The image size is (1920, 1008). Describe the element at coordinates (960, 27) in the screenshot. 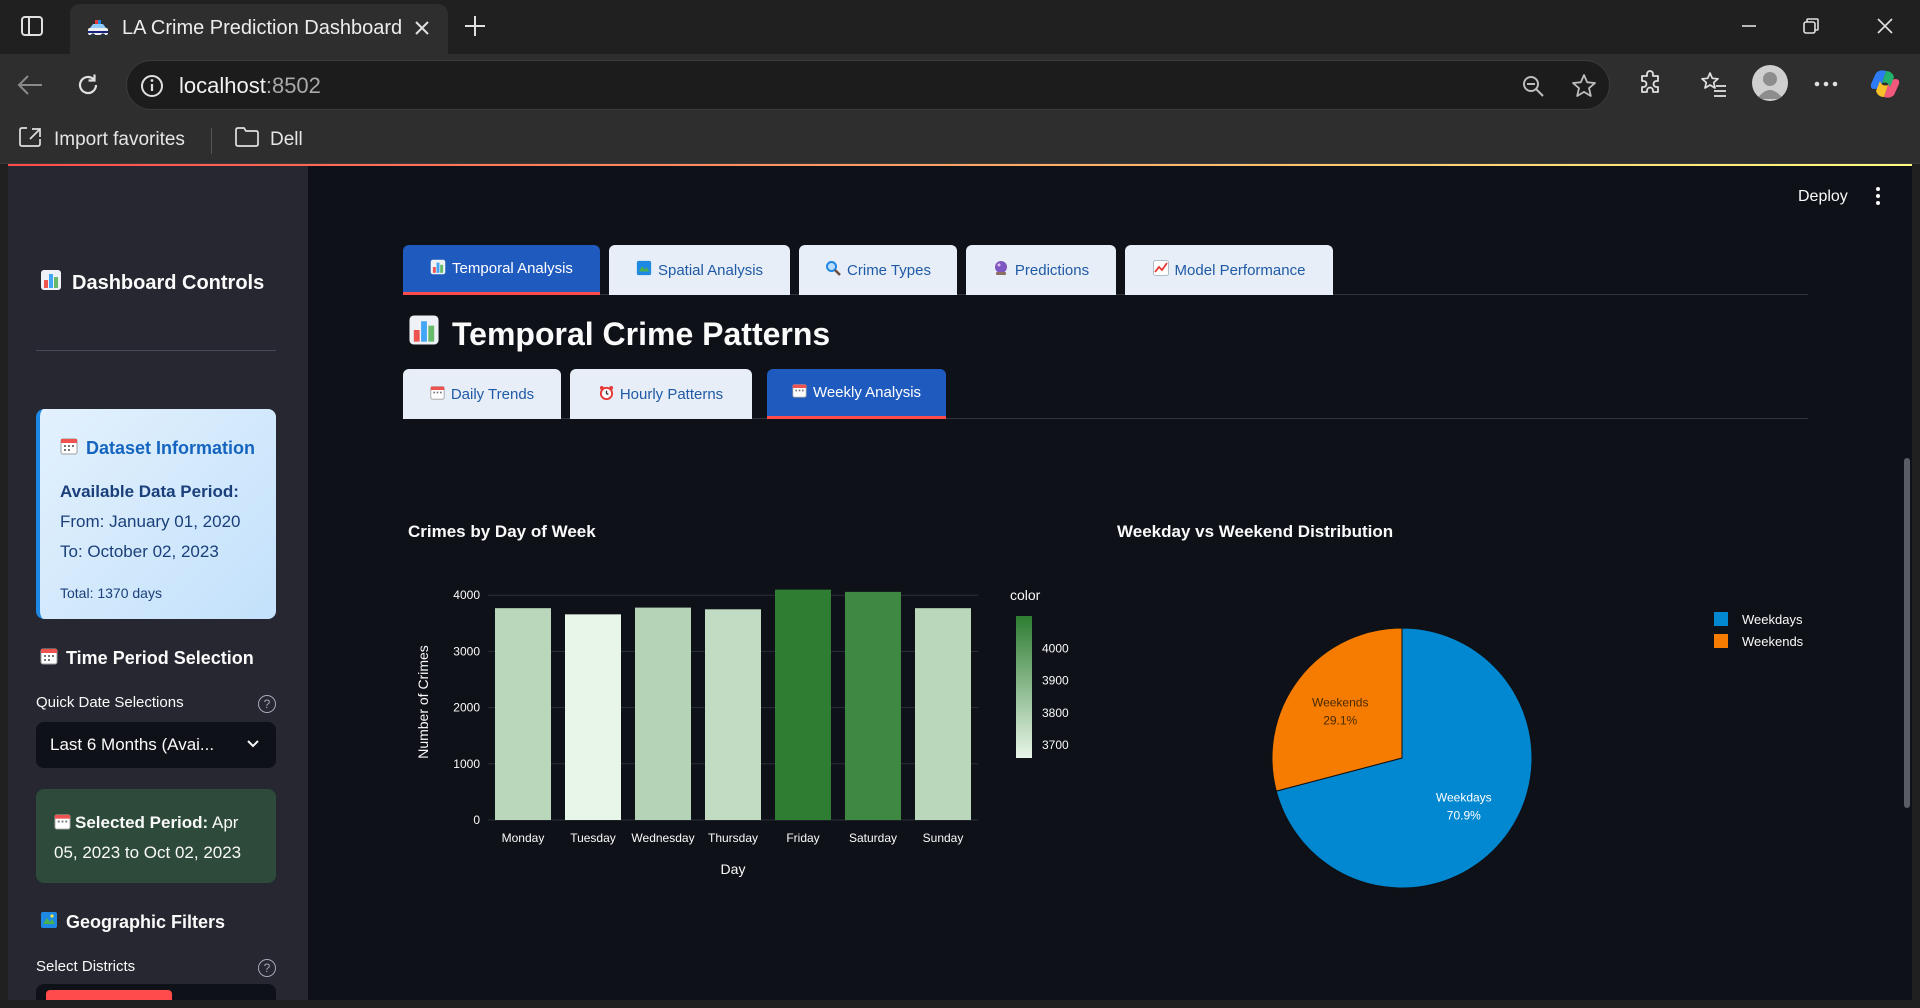

I see `browser-titlebar: LA Crime Prediction Dashboard` at that location.